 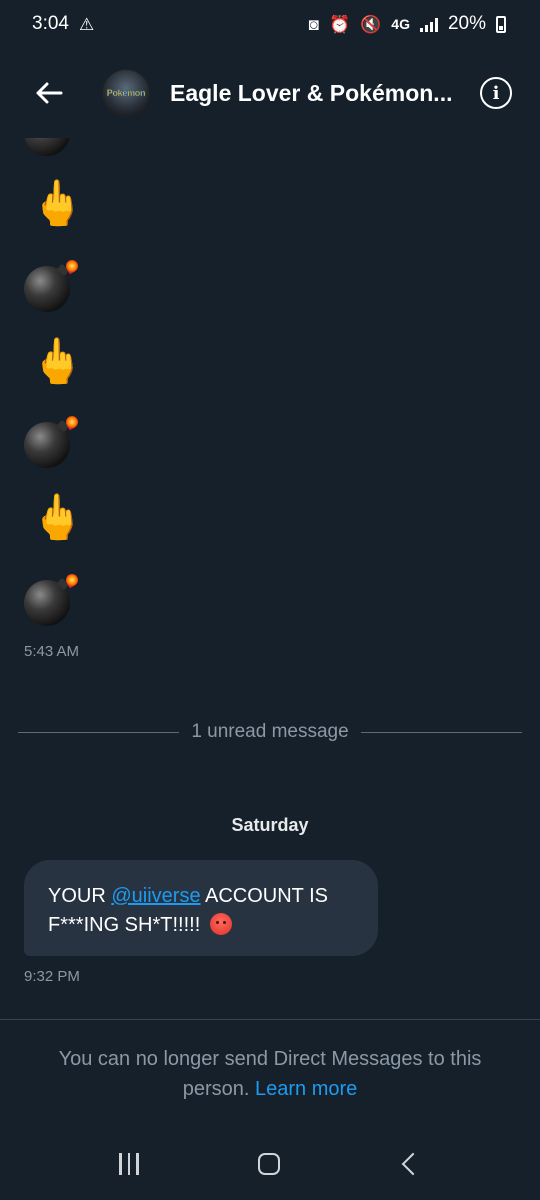 What do you see at coordinates (466, 23) in the screenshot?
I see `battery-percent: 20%` at bounding box center [466, 23].